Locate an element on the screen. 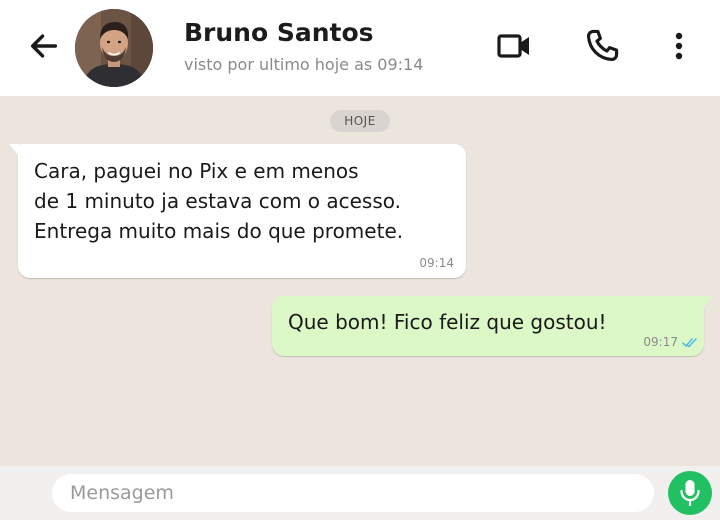 Image resolution: width=720 pixels, height=520 pixels. read-receipt-icon is located at coordinates (689, 343).